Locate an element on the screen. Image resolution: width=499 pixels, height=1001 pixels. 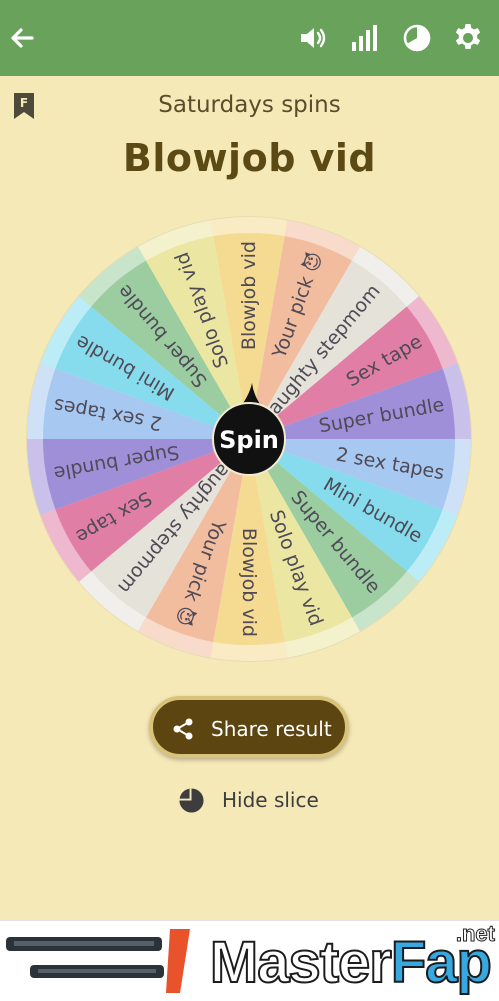
hide-slice-button: Hide slice is located at coordinates (258, 801).